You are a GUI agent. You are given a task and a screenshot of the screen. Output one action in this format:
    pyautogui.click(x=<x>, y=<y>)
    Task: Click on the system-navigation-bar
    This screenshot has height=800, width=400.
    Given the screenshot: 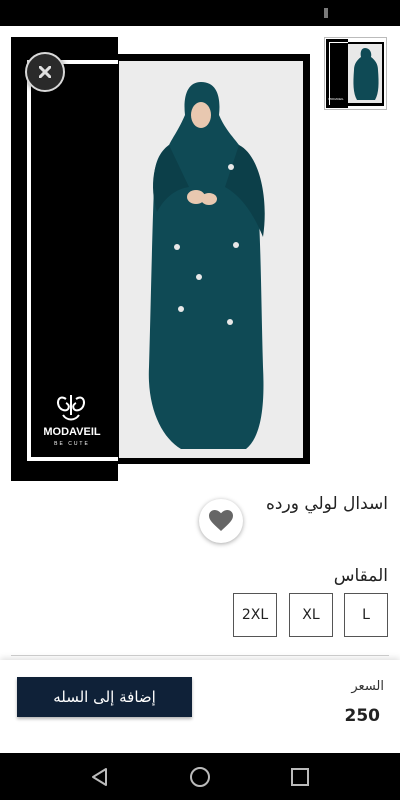 What is the action you would take?
    pyautogui.click(x=200, y=776)
    